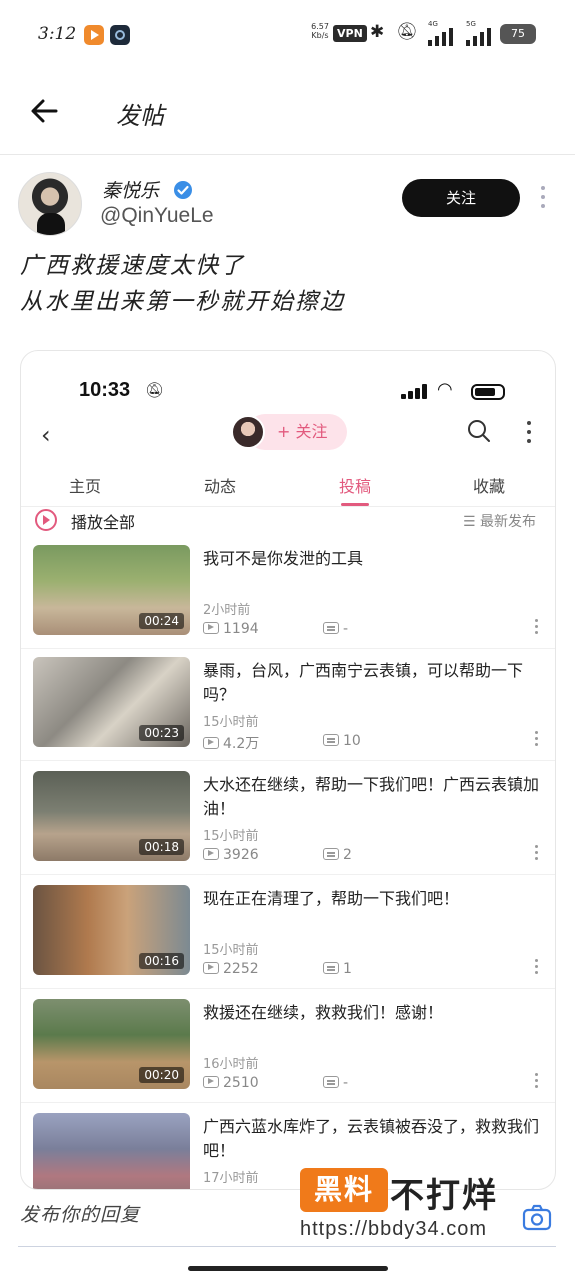  I want to click on video-thumbnail: 00:24, so click(111, 590).